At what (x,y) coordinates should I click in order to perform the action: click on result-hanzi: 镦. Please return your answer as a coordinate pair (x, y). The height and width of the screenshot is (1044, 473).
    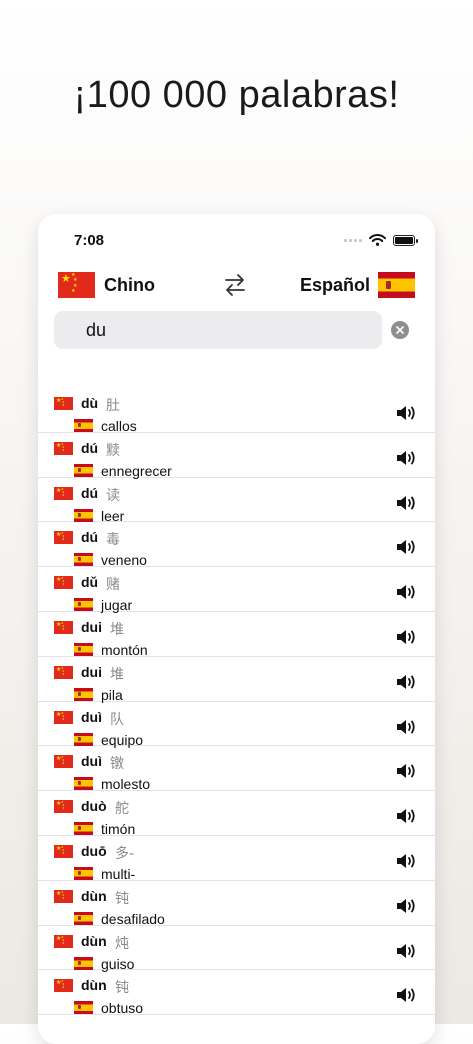
    Looking at the image, I should click on (117, 764).